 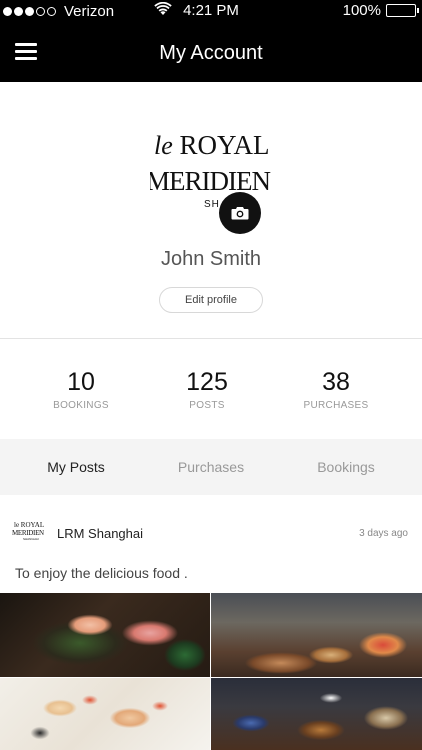 I want to click on stats-row: 10 BOOKINGS 125 POSTS 38 PURCHASES, so click(x=211, y=389).